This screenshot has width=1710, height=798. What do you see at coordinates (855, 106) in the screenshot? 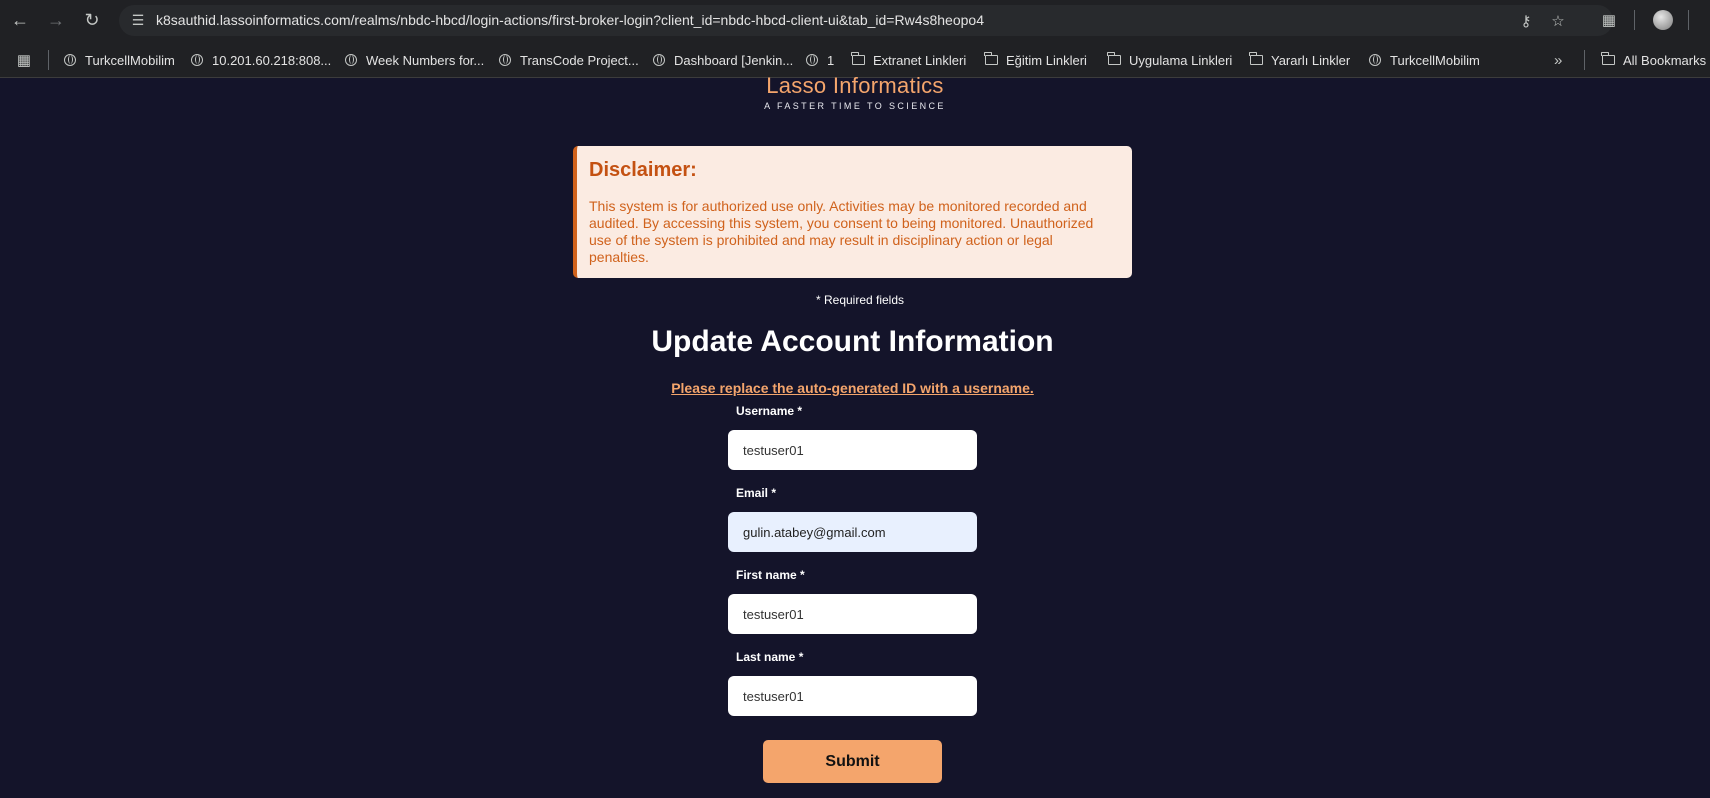
I see `brand-tagline: A FASTER TIME TO SCIENCE` at bounding box center [855, 106].